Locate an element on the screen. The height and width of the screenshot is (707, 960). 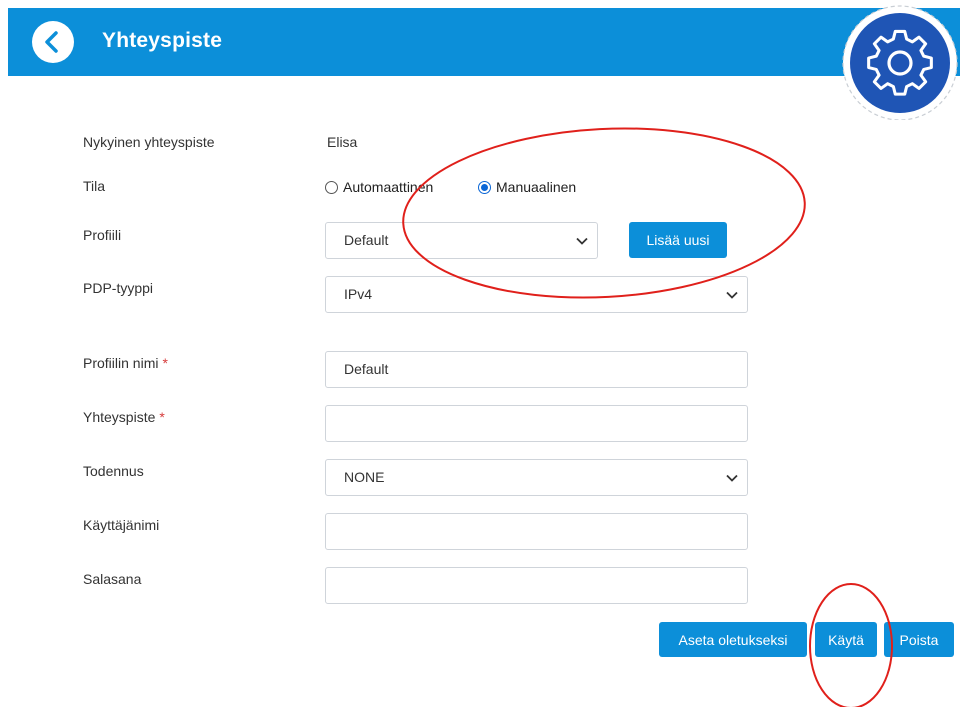
radio-automatic: Automaattinen is located at coordinates (379, 187).